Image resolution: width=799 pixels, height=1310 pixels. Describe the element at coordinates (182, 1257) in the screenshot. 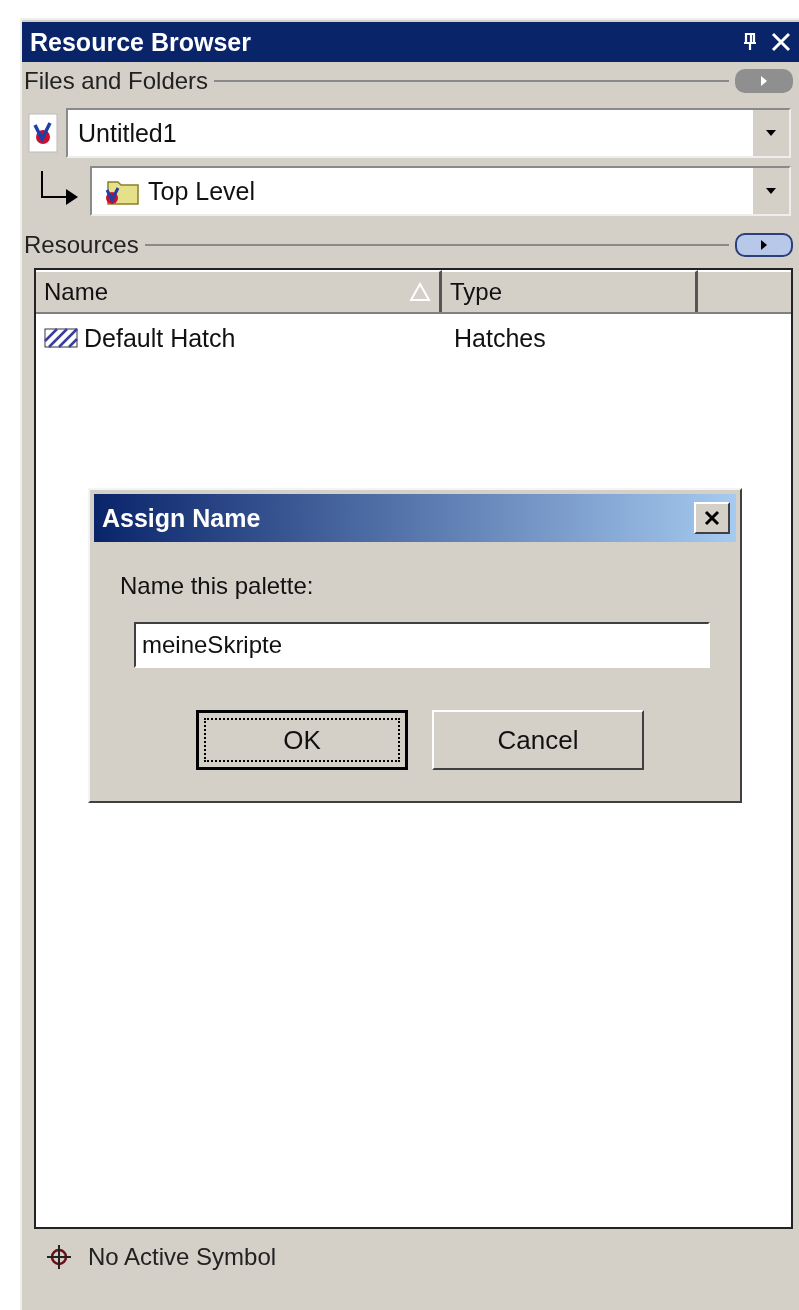

I see `status-text: No Active Symbol` at that location.